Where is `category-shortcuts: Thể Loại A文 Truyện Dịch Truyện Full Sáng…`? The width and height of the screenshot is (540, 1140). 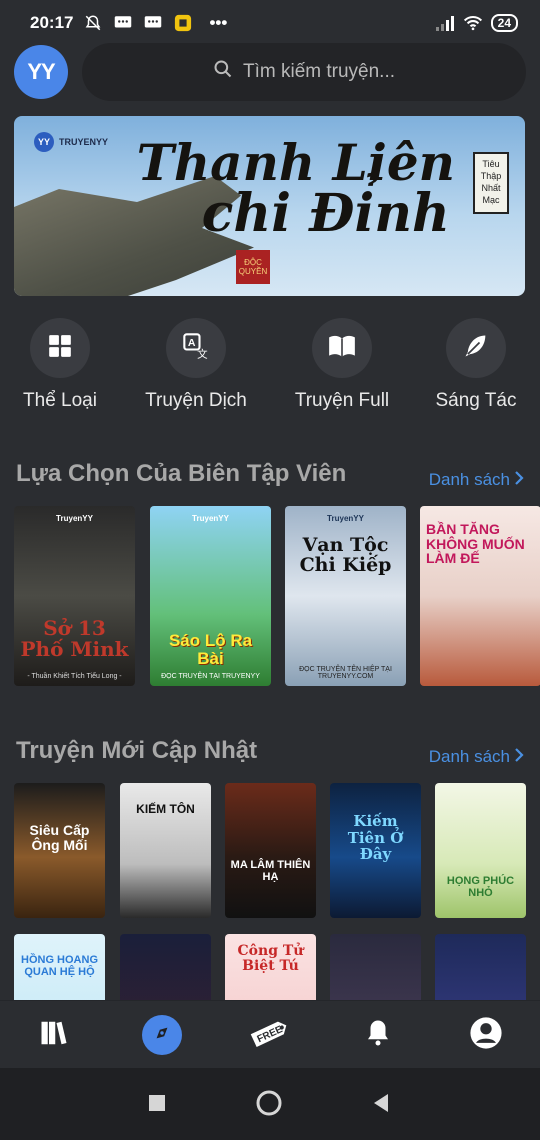 category-shortcuts: Thể Loại A文 Truyện Dịch Truyện Full Sáng… is located at coordinates (270, 373).